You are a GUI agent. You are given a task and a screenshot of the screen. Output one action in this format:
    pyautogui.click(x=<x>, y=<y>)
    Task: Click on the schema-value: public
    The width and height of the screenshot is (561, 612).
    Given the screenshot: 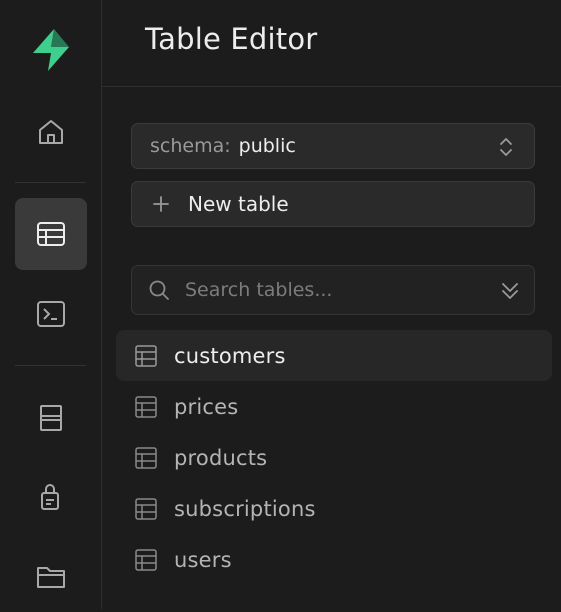 What is the action you would take?
    pyautogui.click(x=267, y=146)
    